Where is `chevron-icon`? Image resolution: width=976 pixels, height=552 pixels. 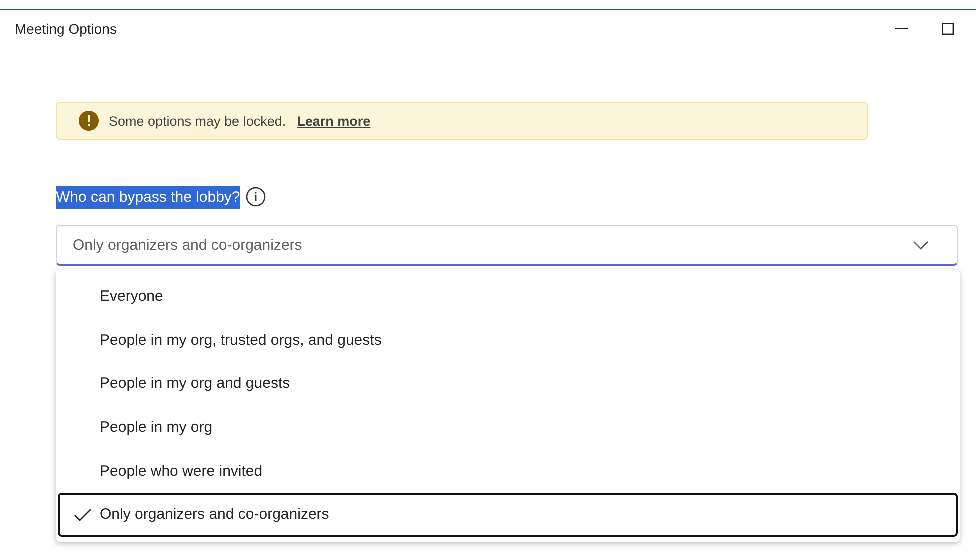
chevron-icon is located at coordinates (921, 245).